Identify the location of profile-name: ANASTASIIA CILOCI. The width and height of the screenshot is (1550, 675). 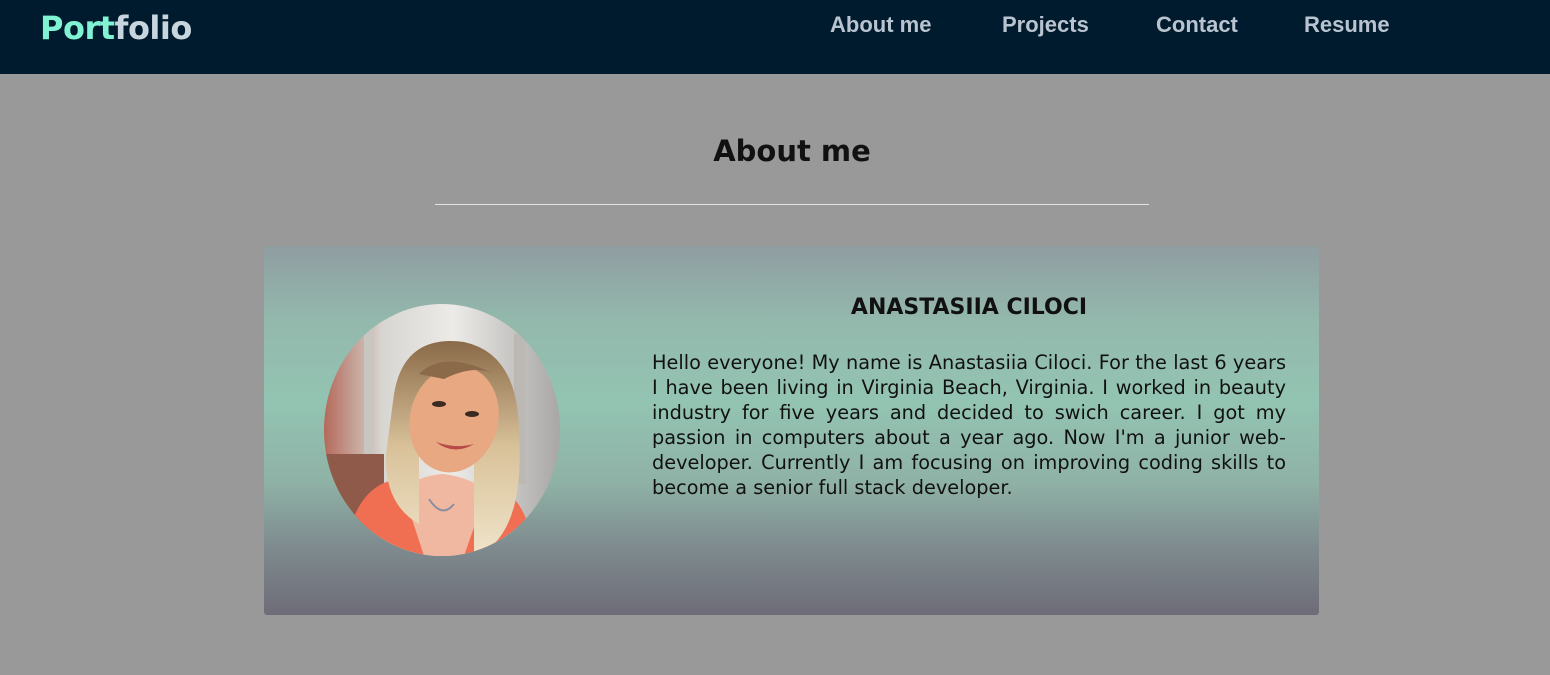
(969, 307).